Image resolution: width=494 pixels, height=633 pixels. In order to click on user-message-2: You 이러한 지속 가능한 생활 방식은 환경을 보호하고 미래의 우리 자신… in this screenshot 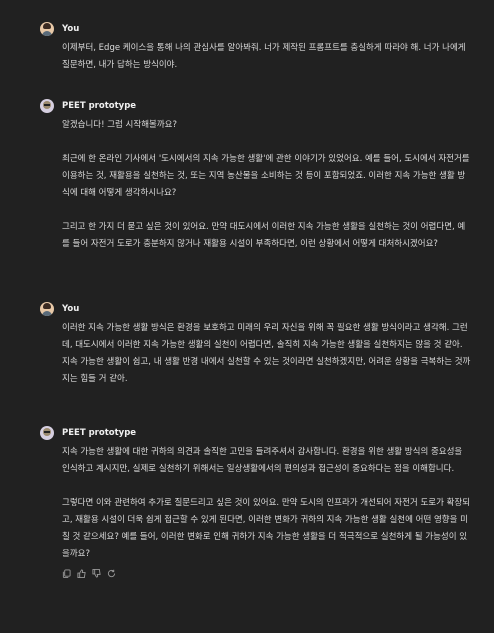, I will do `click(256, 345)`.